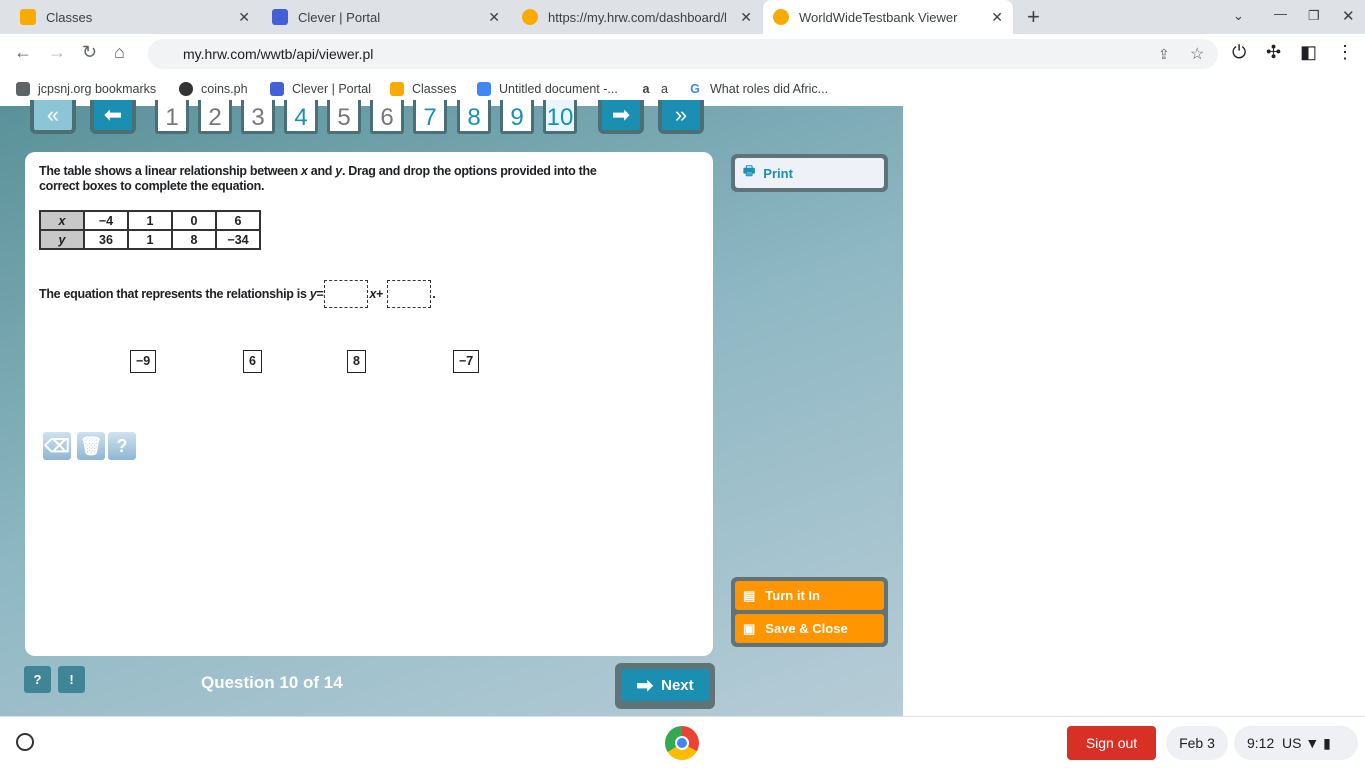 This screenshot has width=1365, height=768. What do you see at coordinates (434, 294) in the screenshot?
I see `period: .` at bounding box center [434, 294].